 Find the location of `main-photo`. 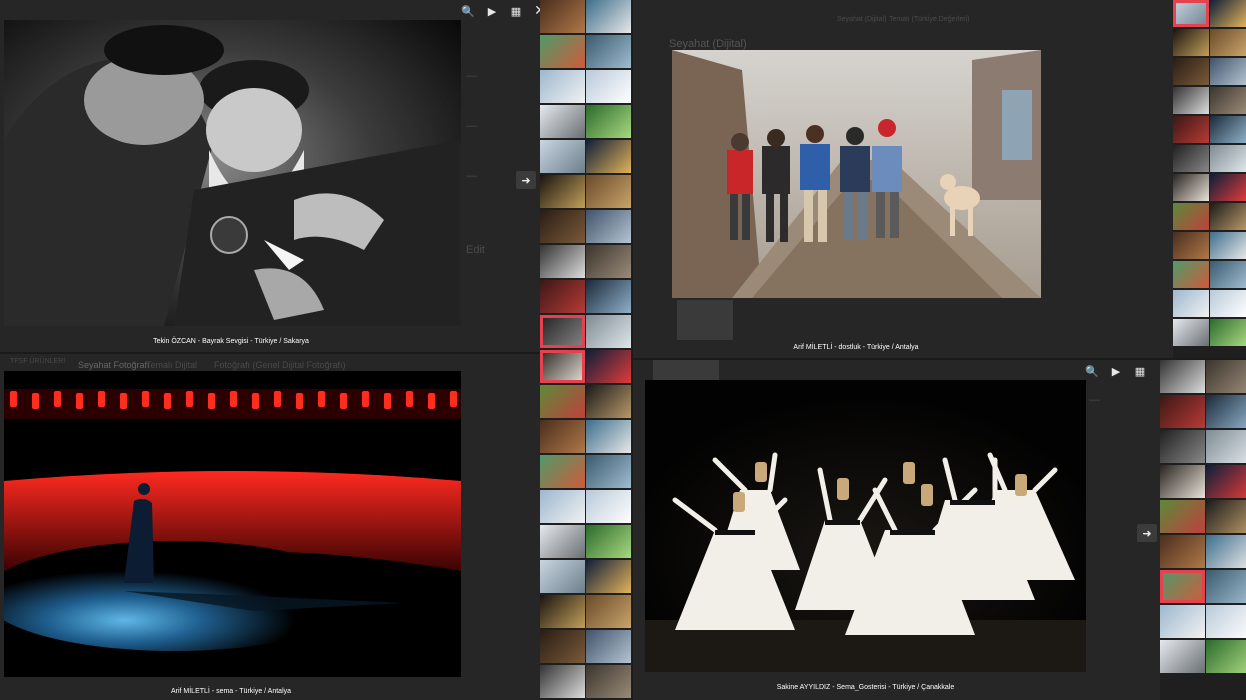

main-photo is located at coordinates (865, 526).